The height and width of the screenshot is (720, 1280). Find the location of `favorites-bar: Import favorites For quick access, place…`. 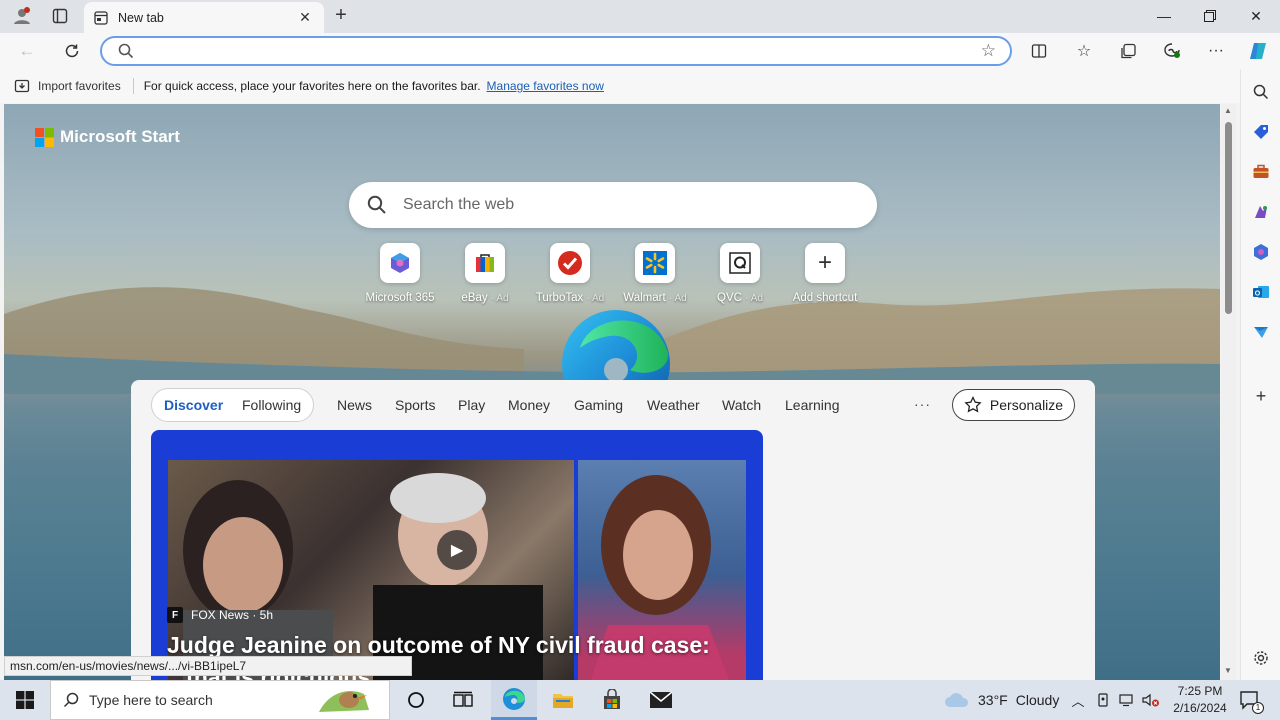

favorites-bar: Import favorites For quick access, place… is located at coordinates (620, 86).